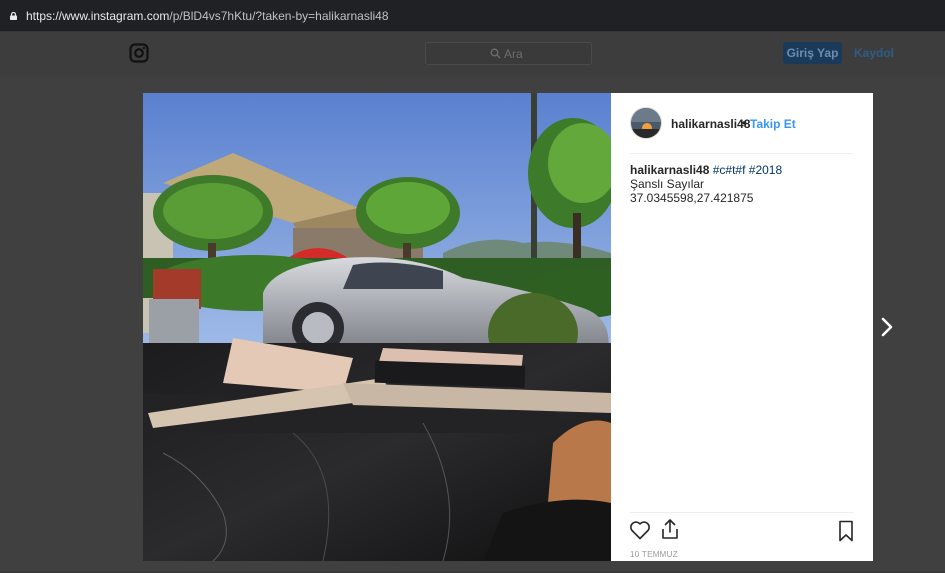 The width and height of the screenshot is (945, 573). I want to click on follow-button: Takip Et, so click(773, 124).